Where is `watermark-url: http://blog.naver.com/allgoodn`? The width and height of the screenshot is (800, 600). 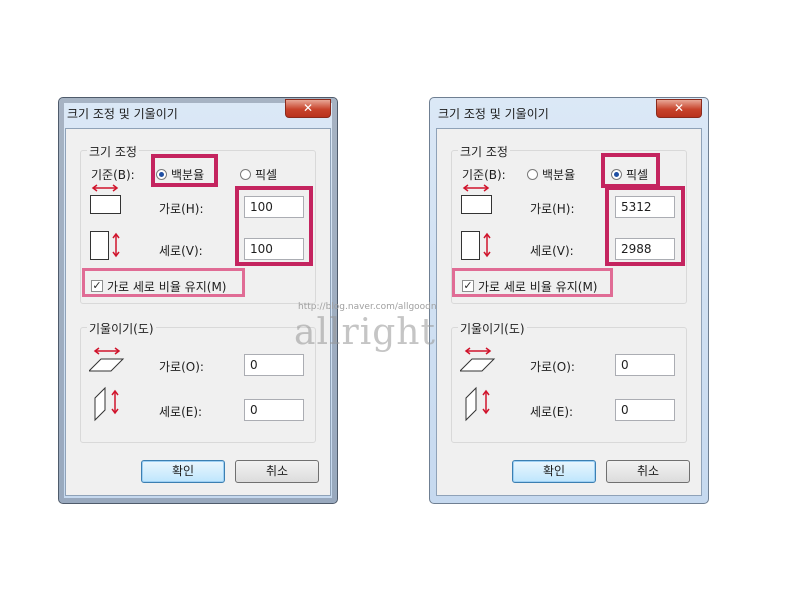
watermark-url: http://blog.naver.com/allgoodn is located at coordinates (367, 307).